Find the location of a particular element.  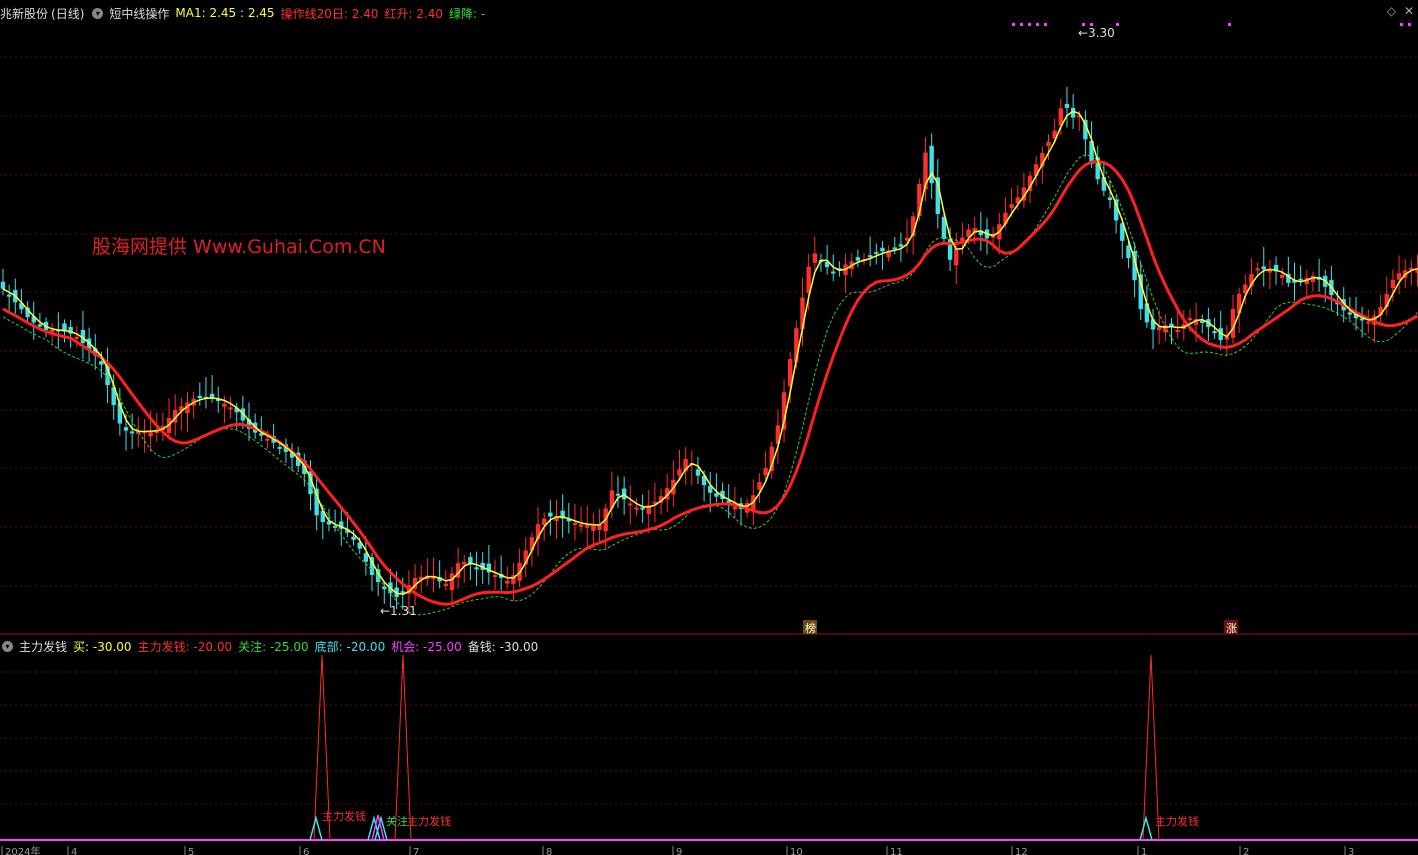

high-price-label: ←3.30 is located at coordinates (1096, 33).